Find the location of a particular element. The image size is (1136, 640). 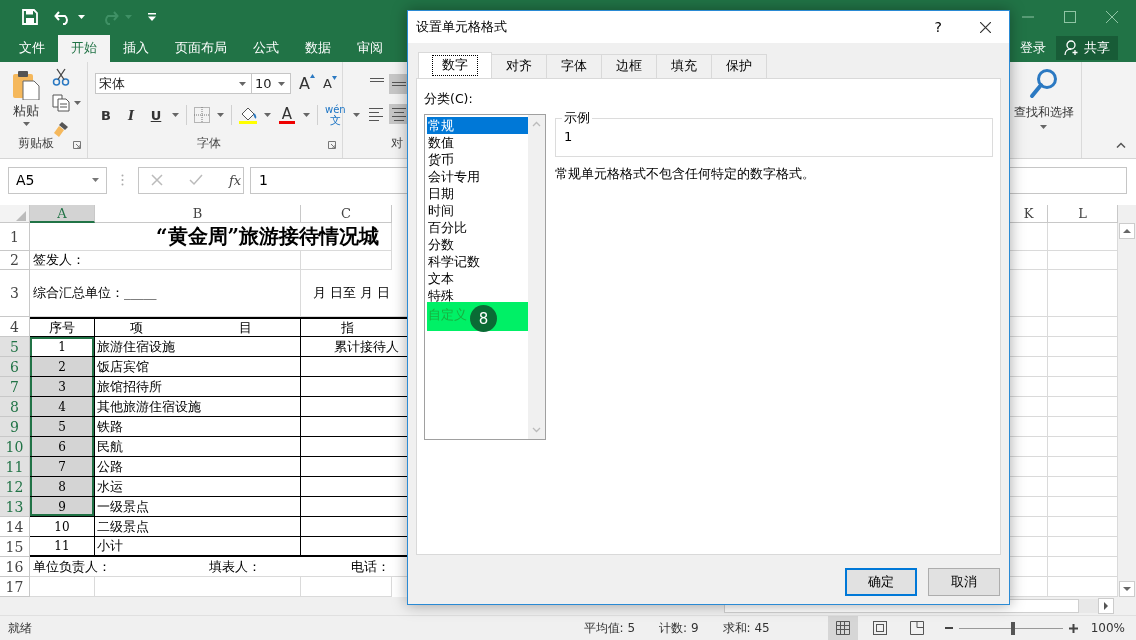

paste-button: 粘贴 is located at coordinates (26, 98).